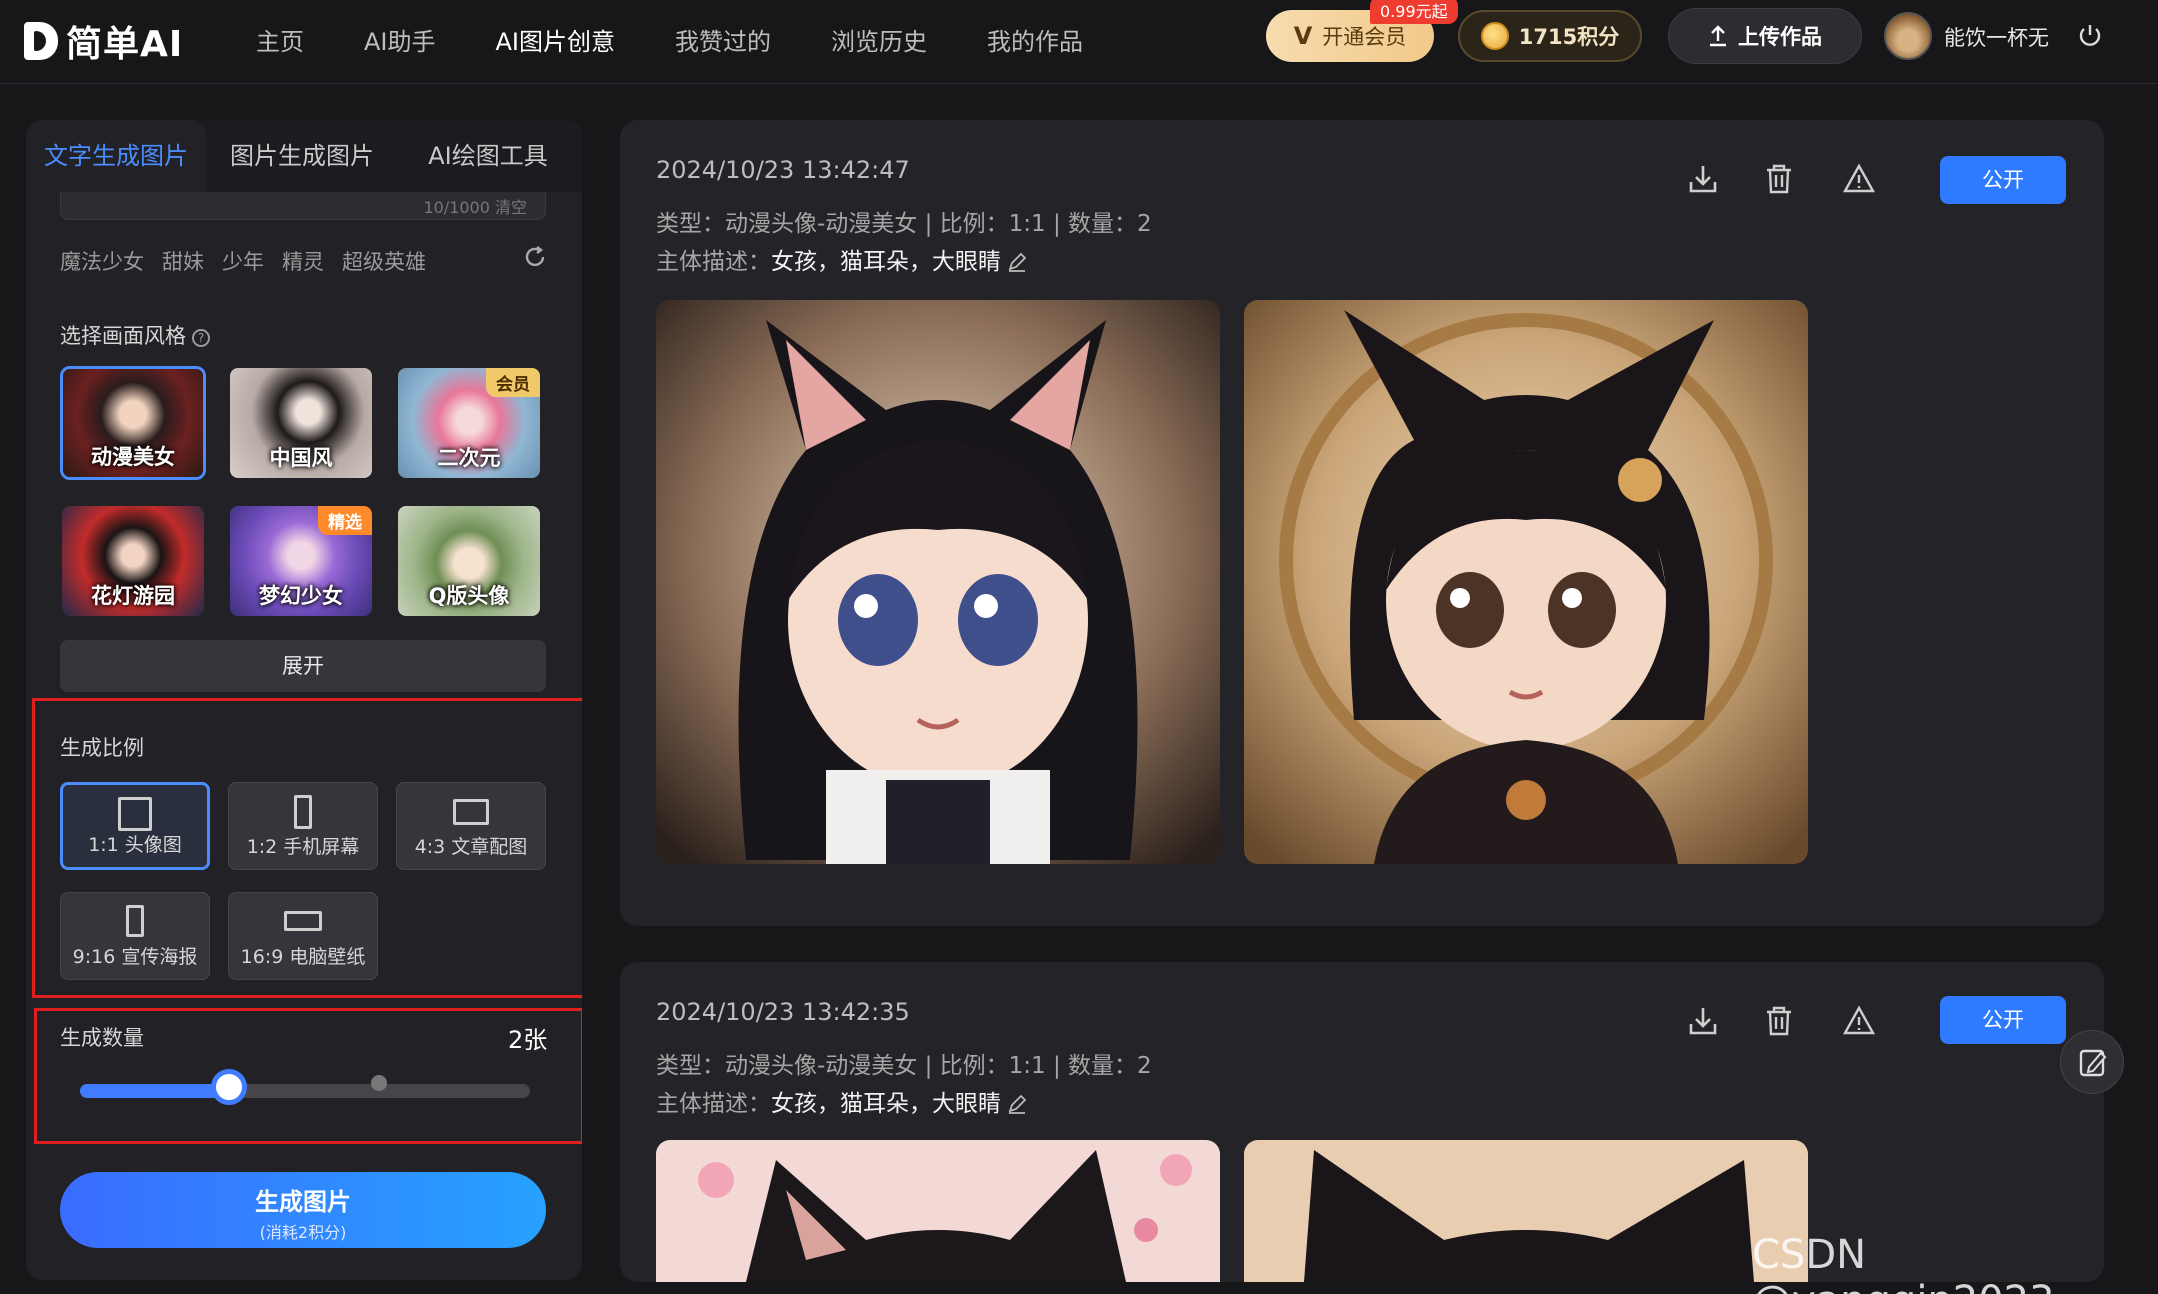 This screenshot has height=1294, width=2158. What do you see at coordinates (125, 44) in the screenshot?
I see `brand-name: 简单AI` at bounding box center [125, 44].